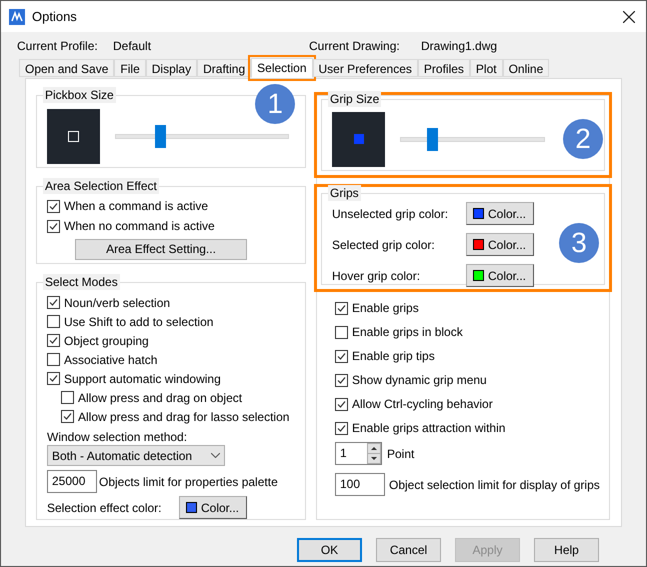  I want to click on checkbox-label: Use Shift to add to selection, so click(139, 322).